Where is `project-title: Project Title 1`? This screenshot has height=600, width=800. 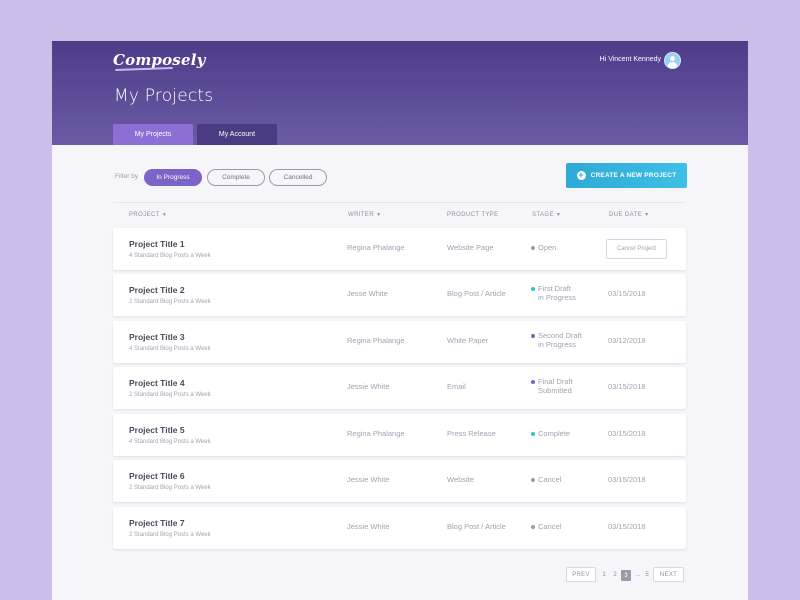
project-title: Project Title 1 is located at coordinates (157, 244).